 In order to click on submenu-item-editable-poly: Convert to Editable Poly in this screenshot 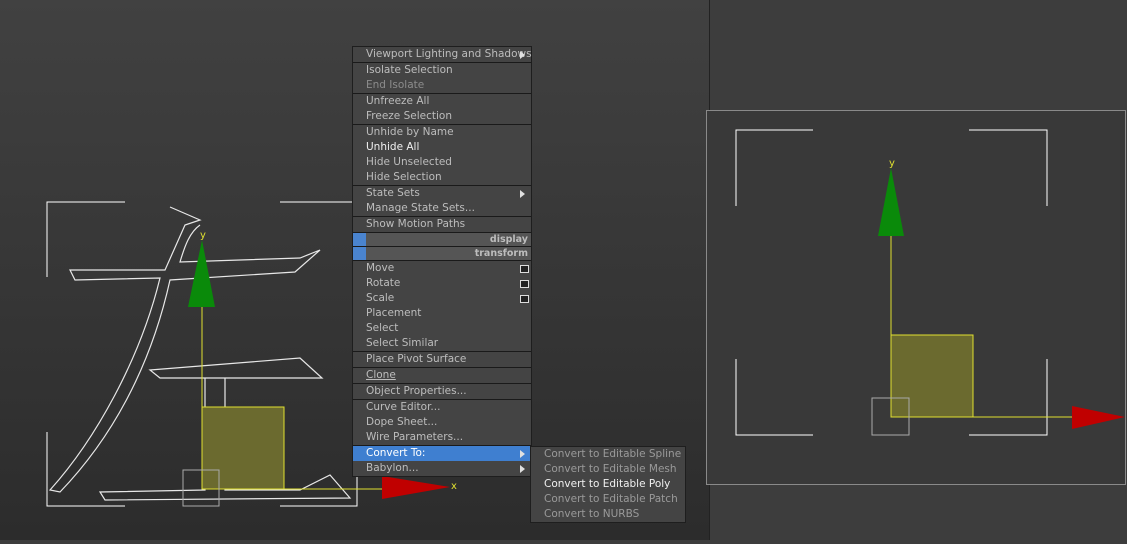, I will do `click(608, 484)`.